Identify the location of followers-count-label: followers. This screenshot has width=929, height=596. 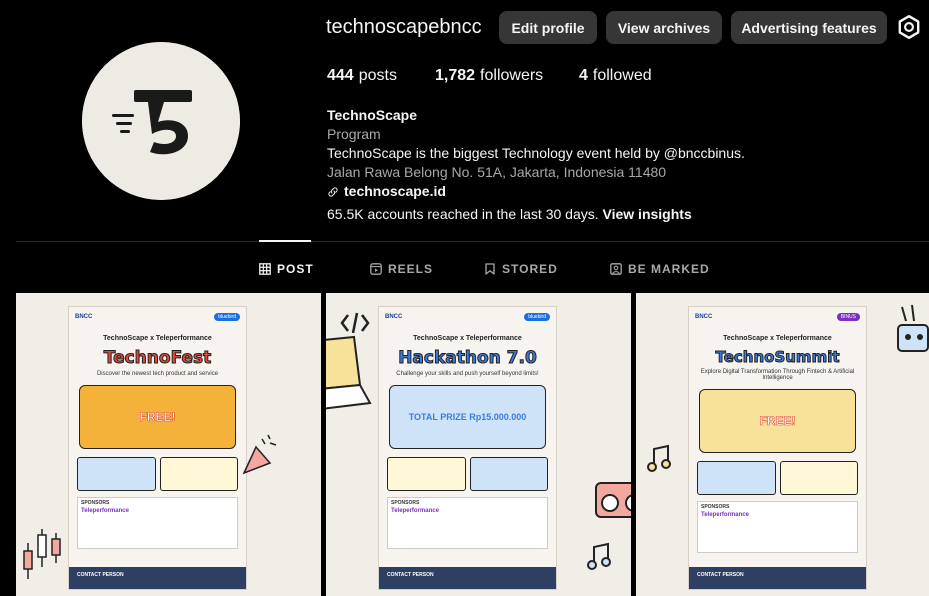
(512, 75).